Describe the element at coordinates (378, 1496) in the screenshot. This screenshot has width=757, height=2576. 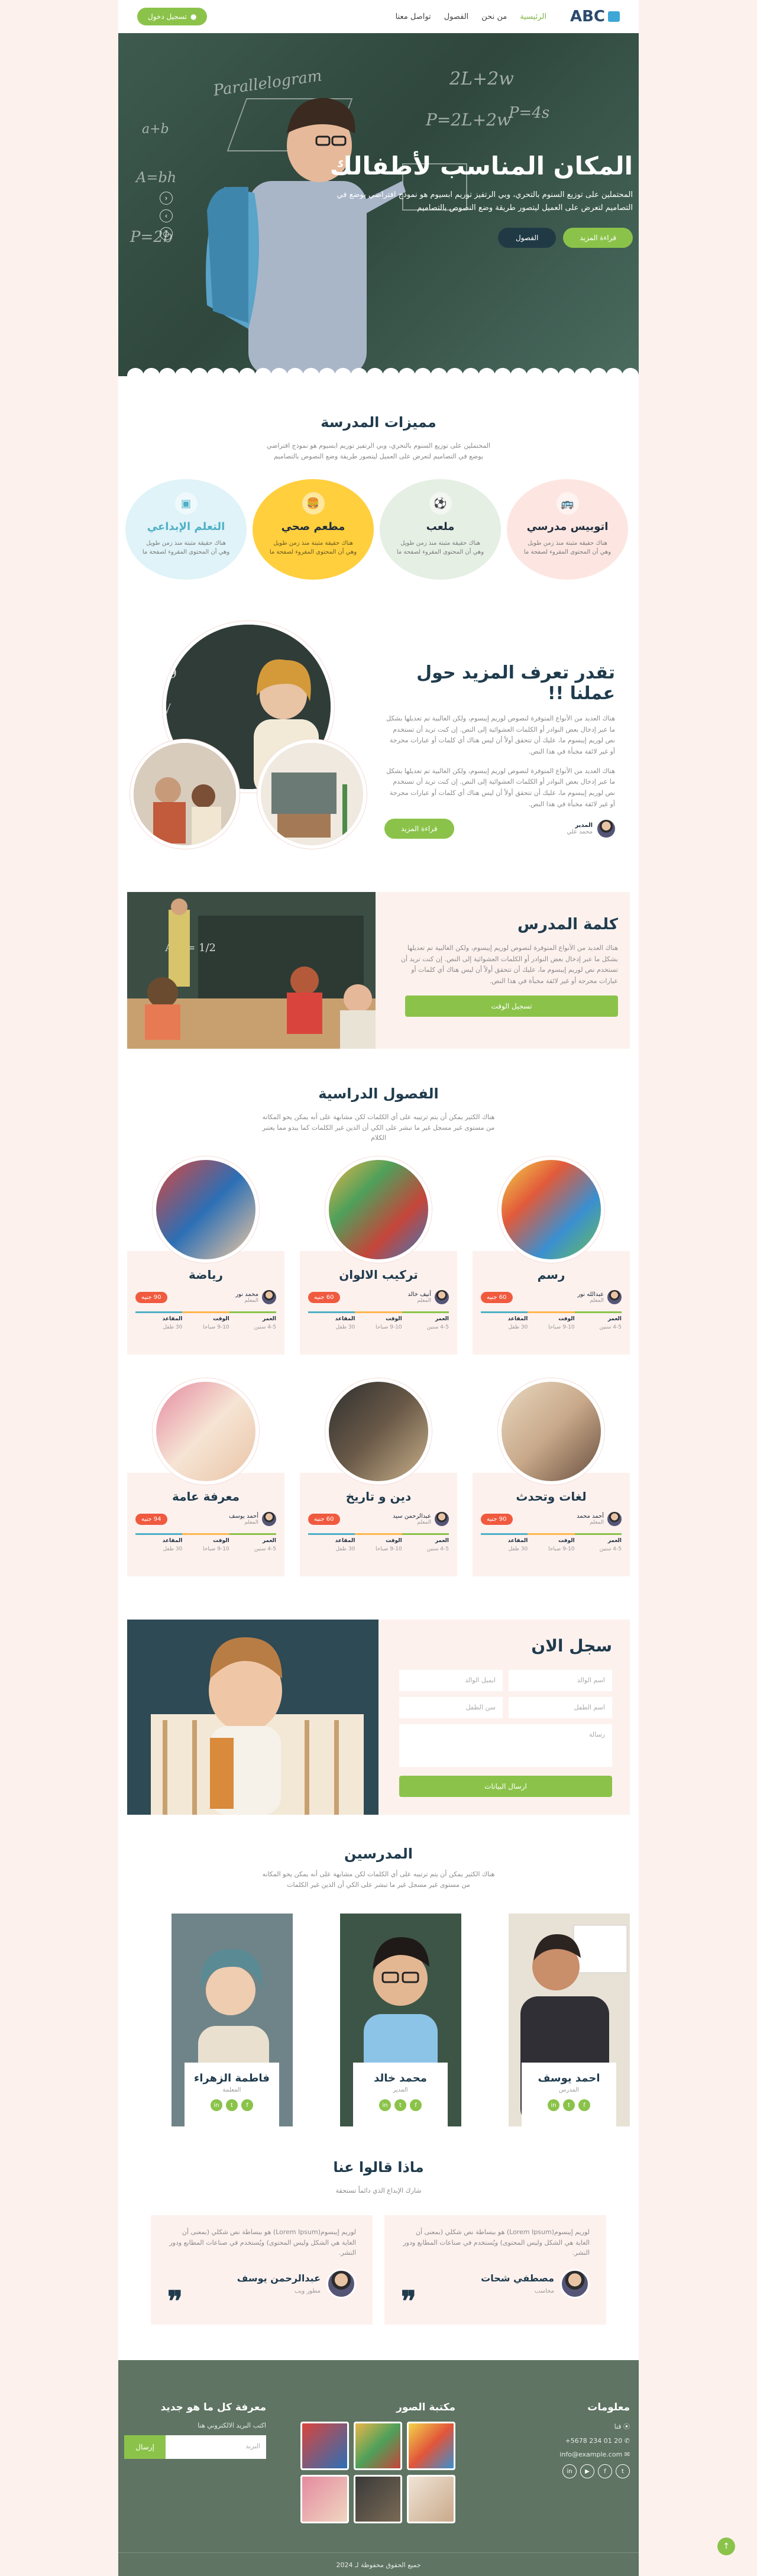
I see `class-title: دين و تاريخ` at that location.